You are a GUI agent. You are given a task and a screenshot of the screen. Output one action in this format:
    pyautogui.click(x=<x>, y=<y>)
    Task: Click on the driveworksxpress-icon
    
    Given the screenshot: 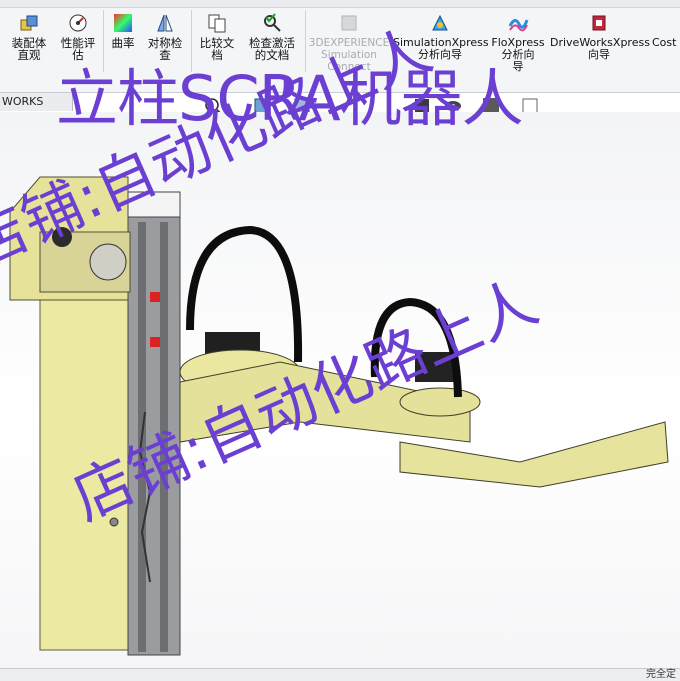 What is the action you would take?
    pyautogui.click(x=599, y=23)
    